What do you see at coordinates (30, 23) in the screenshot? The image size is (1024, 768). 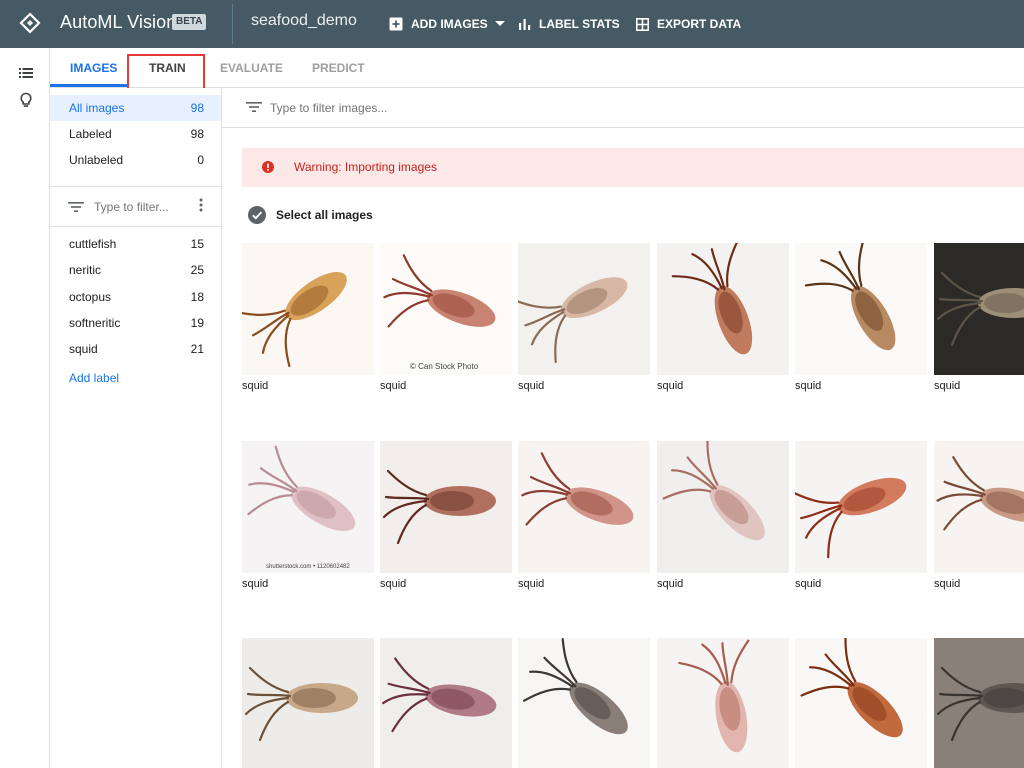 I see `automl-logo-icon` at bounding box center [30, 23].